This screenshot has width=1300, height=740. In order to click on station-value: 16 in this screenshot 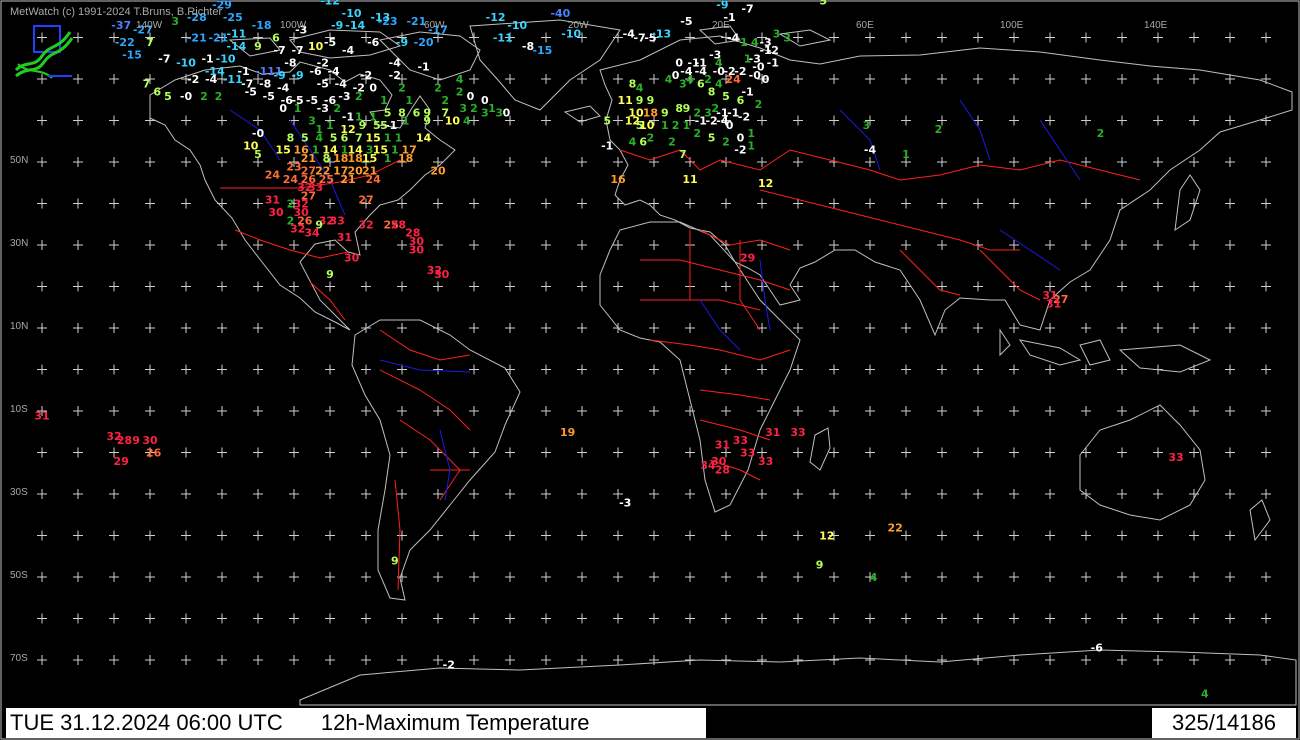, I will do `click(618, 179)`.